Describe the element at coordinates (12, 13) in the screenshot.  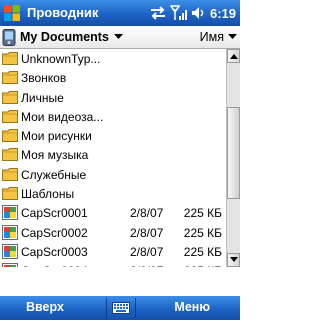
I see `start-flag-icon` at that location.